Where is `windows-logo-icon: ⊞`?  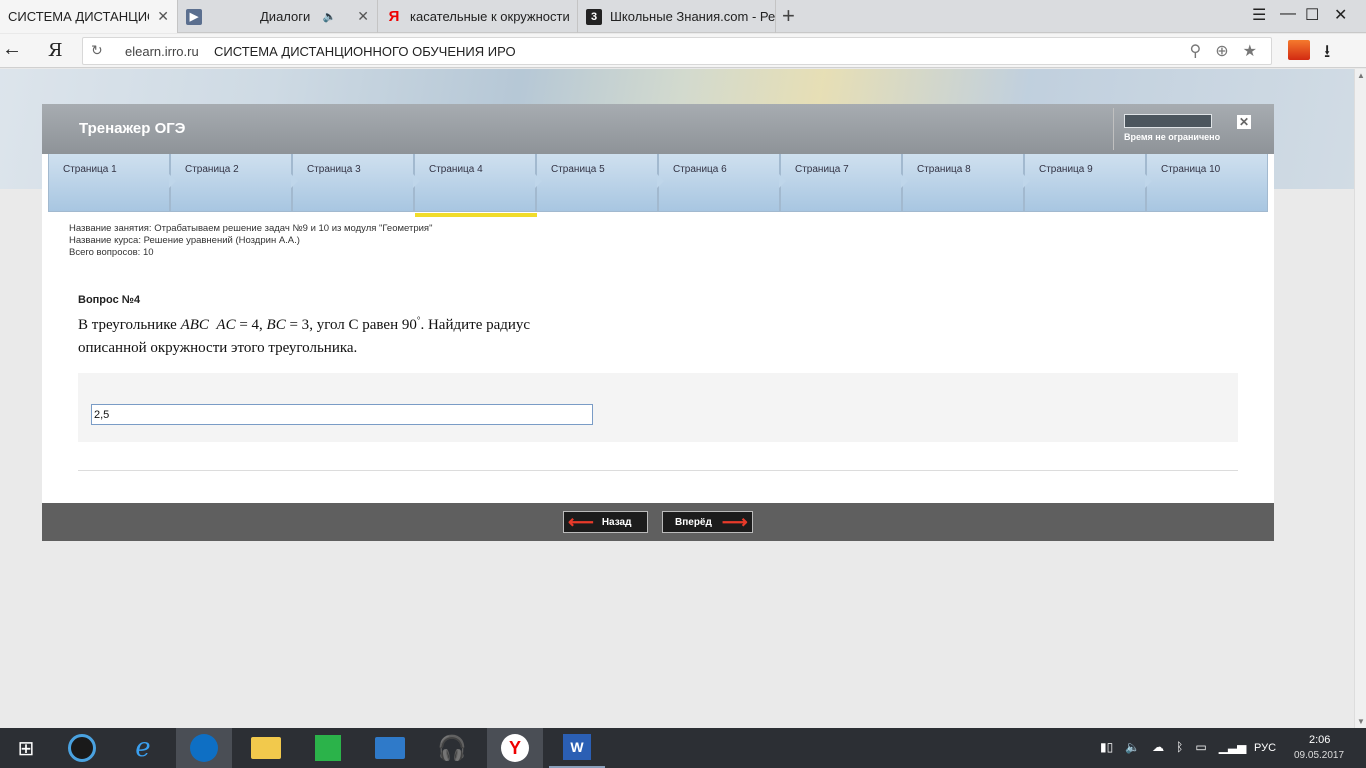 windows-logo-icon: ⊞ is located at coordinates (26, 748).